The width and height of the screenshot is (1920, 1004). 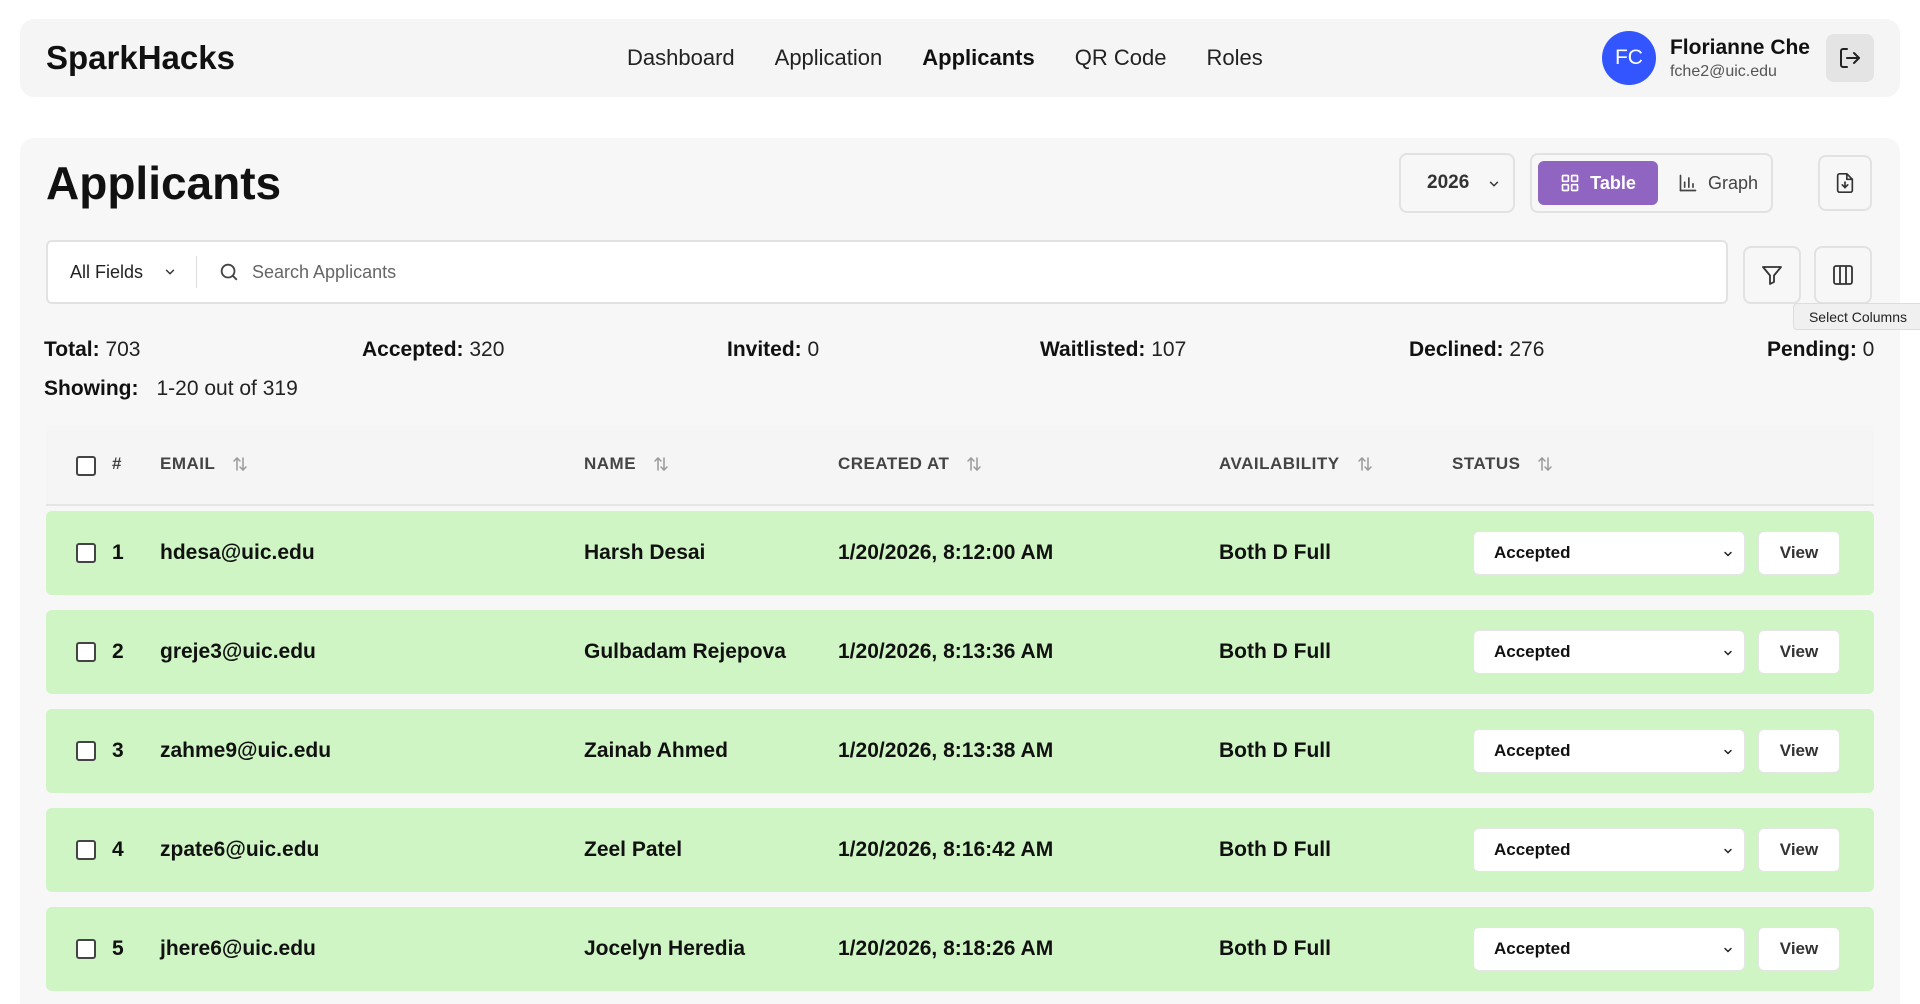 I want to click on table-view-button: Table, so click(x=1598, y=183).